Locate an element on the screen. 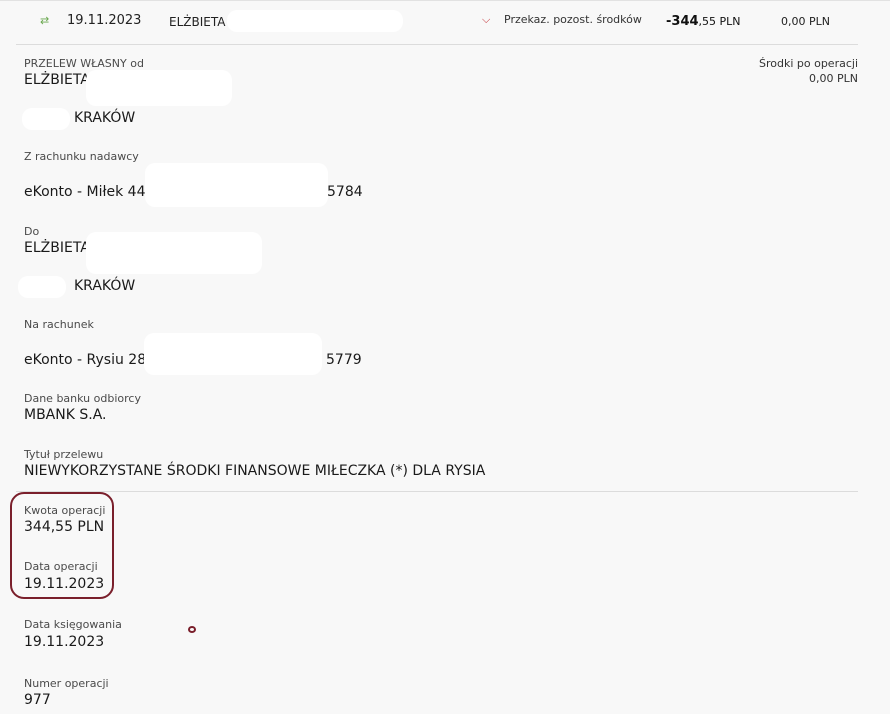 The height and width of the screenshot is (714, 890). recipient-name: ELŻBIETA is located at coordinates (57, 248).